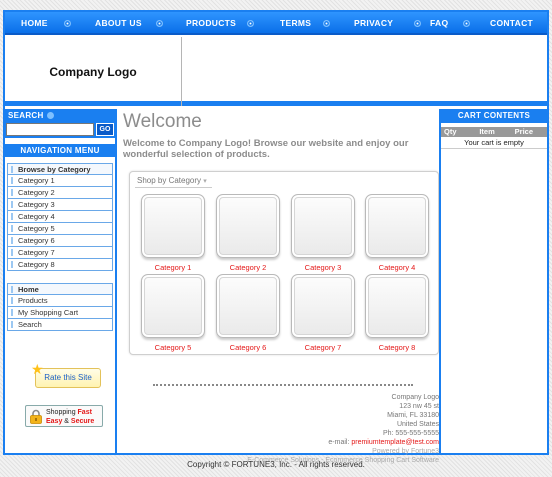  I want to click on browse-by-category-heading: Browse by Category, so click(60, 169).